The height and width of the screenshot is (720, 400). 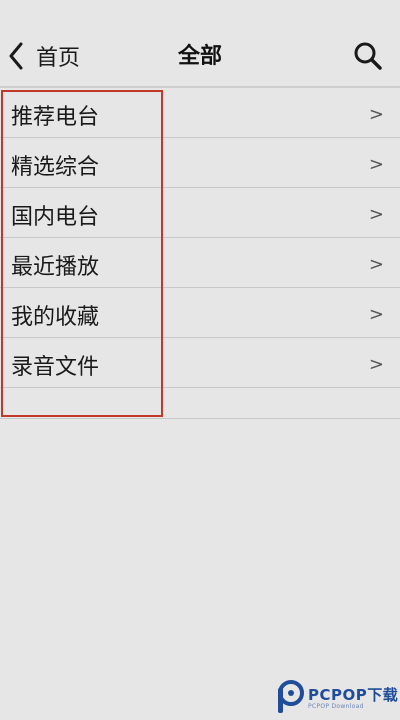 I want to click on list-item-label: 精选综合, so click(x=55, y=167).